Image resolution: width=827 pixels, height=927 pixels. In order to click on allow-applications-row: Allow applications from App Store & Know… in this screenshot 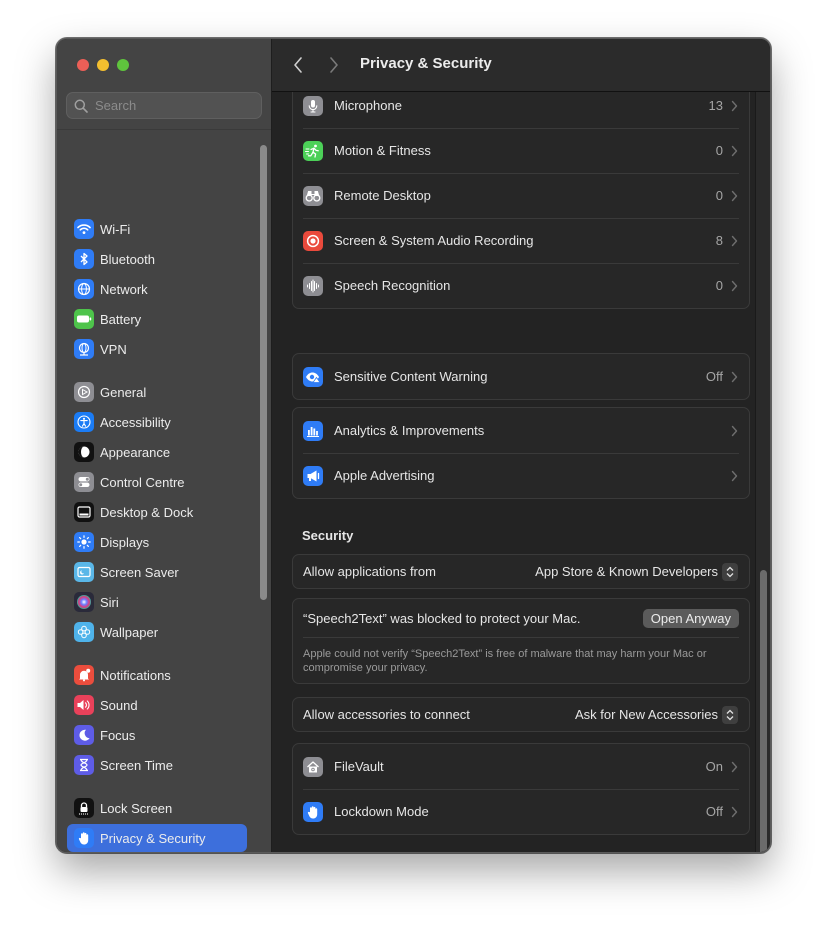, I will do `click(521, 571)`.